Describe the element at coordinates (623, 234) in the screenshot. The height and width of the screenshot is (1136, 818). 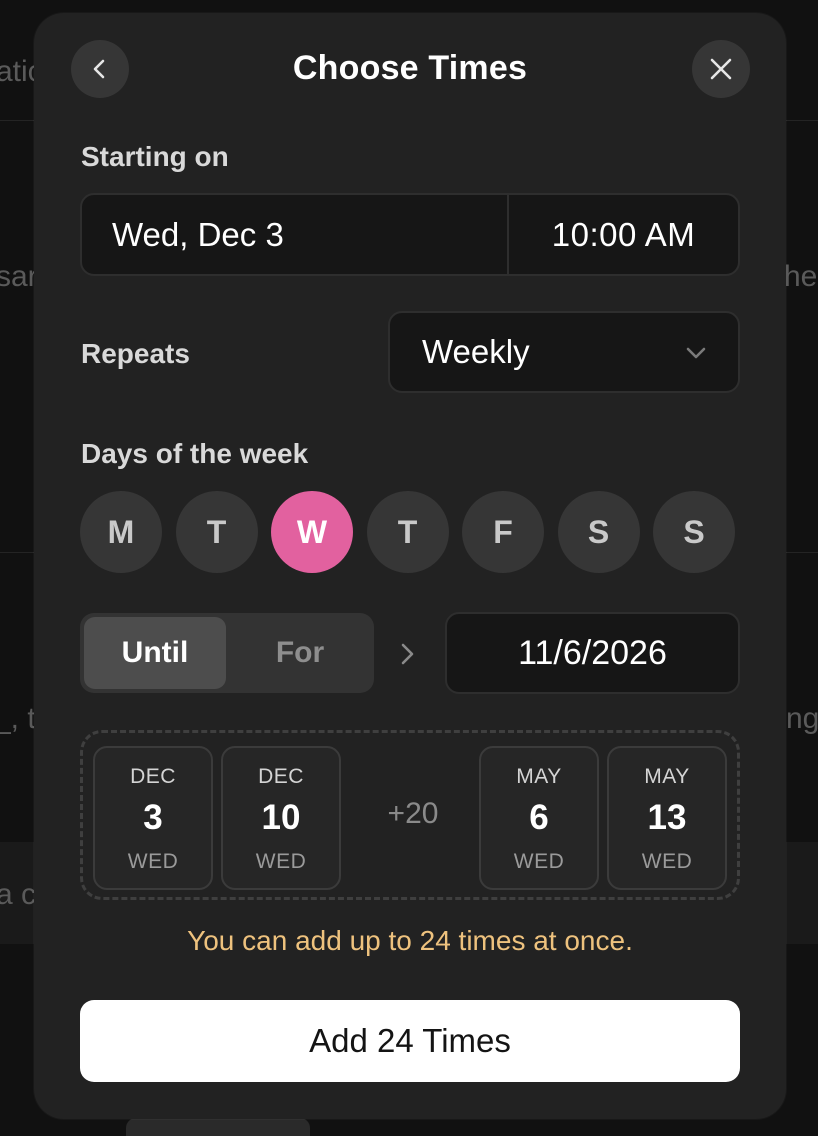
I see `start-time-input: 10:00 AM` at that location.